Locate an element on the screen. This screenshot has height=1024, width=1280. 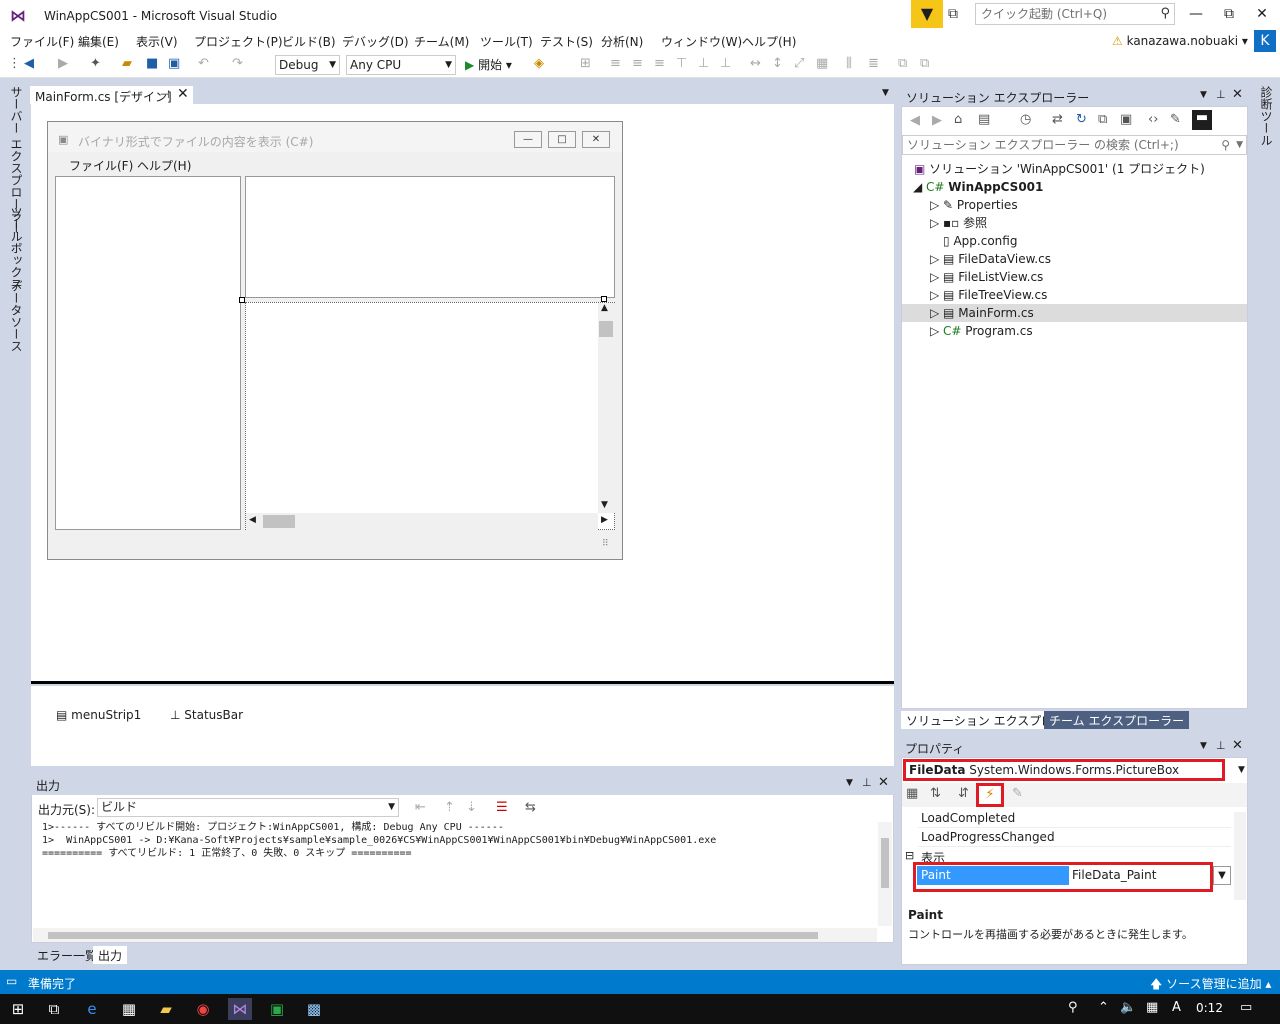
ime-indicator: A is located at coordinates (1176, 1007).